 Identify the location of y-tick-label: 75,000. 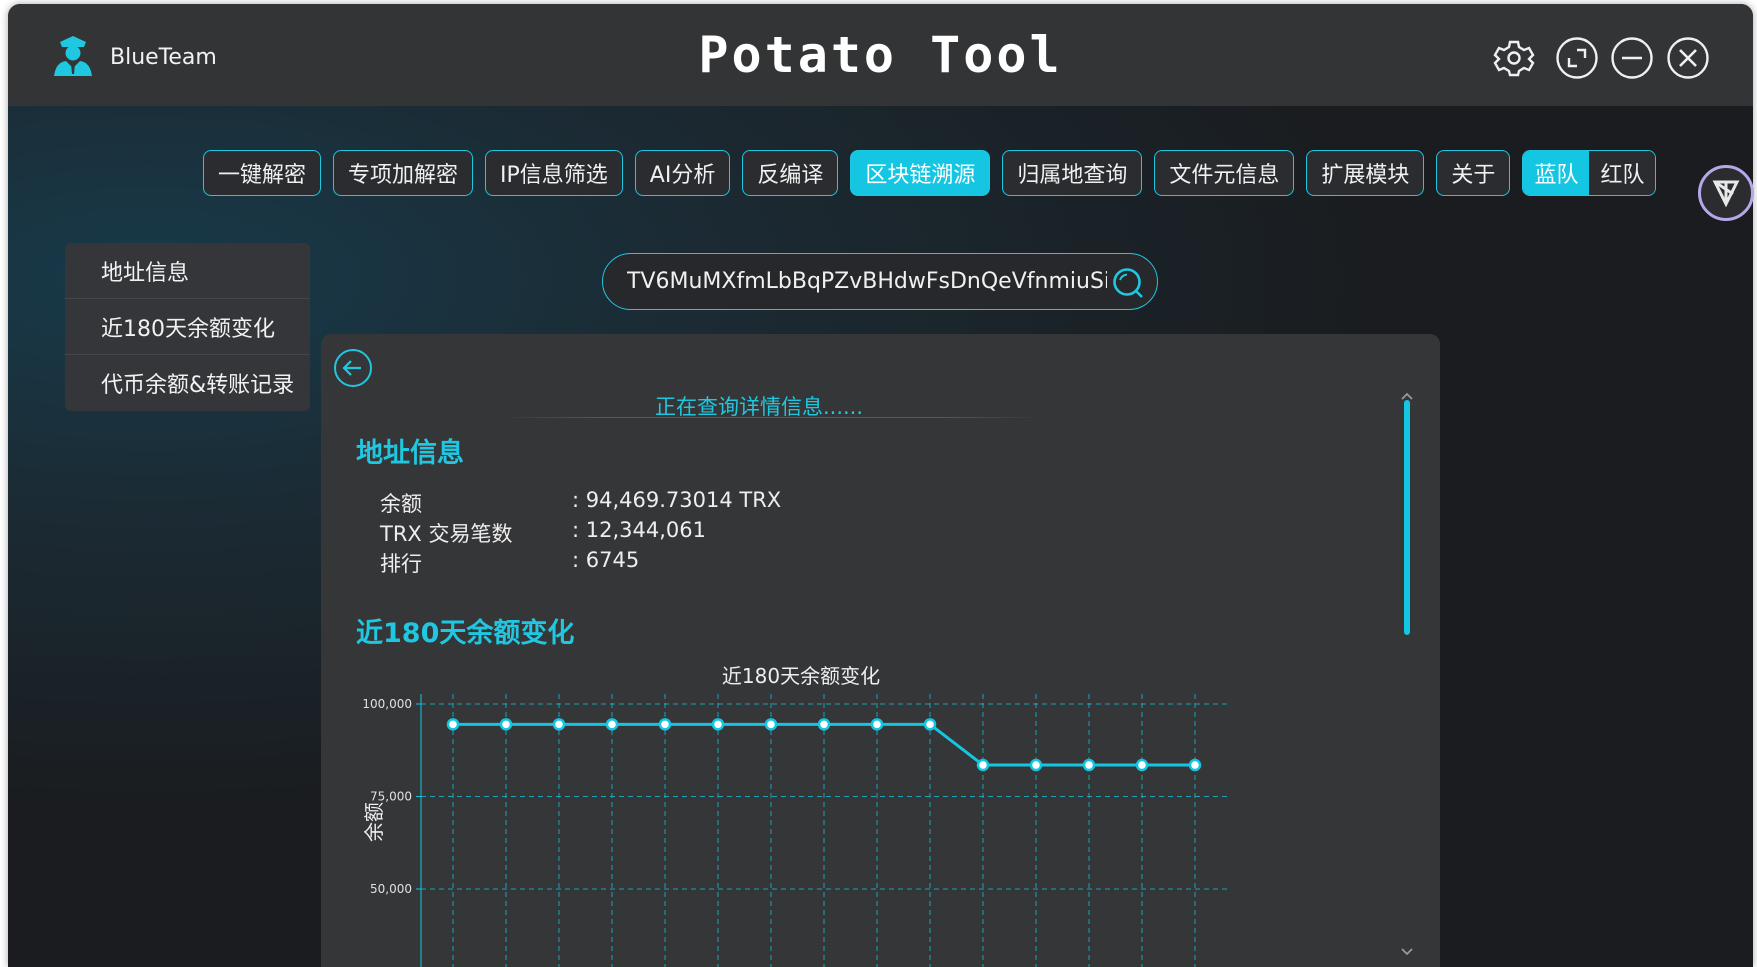
(391, 797).